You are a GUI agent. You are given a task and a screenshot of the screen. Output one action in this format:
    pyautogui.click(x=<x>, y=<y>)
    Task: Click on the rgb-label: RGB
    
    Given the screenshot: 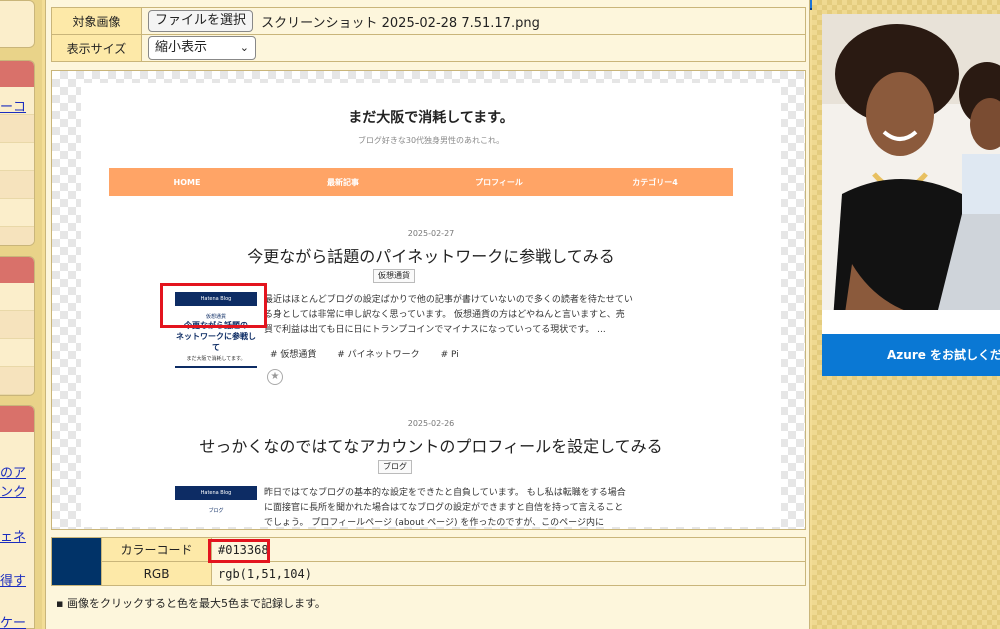 What is the action you would take?
    pyautogui.click(x=156, y=573)
    